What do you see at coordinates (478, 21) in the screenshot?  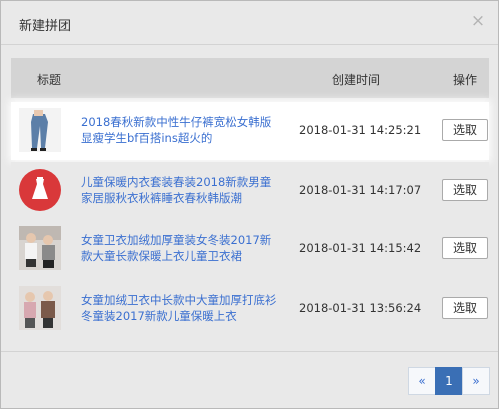 I see `close-icon: ×` at bounding box center [478, 21].